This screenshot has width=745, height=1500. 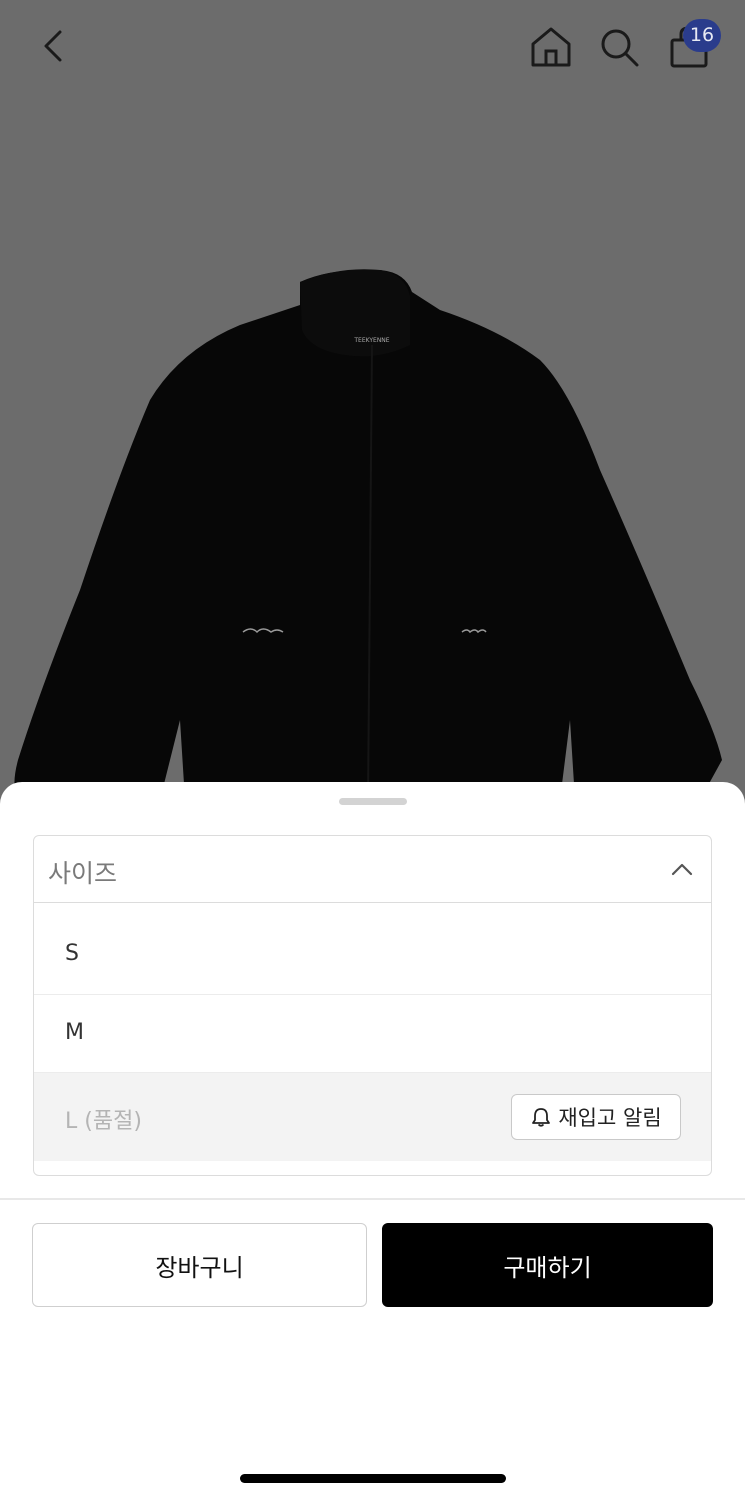 I want to click on size-option-label: S, so click(x=72, y=953).